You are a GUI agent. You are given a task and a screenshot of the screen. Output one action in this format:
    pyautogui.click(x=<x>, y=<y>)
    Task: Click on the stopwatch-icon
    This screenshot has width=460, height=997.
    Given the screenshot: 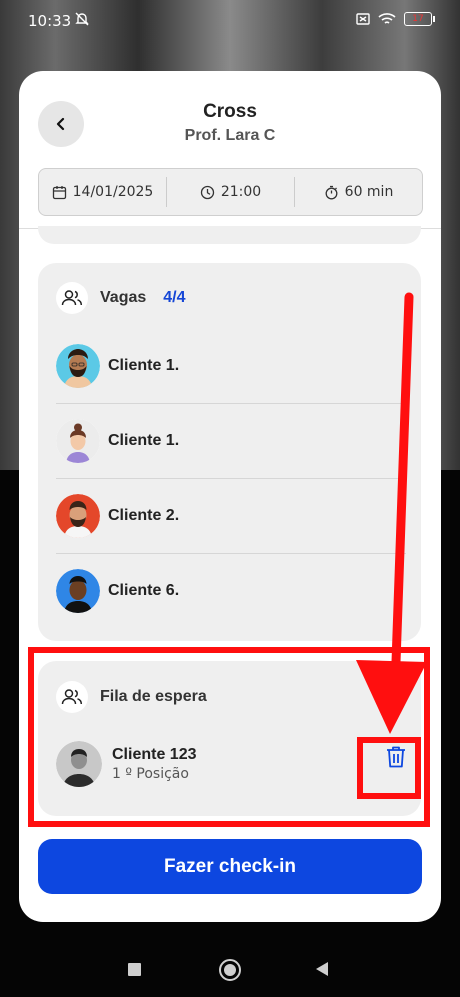 What is the action you would take?
    pyautogui.click(x=331, y=192)
    